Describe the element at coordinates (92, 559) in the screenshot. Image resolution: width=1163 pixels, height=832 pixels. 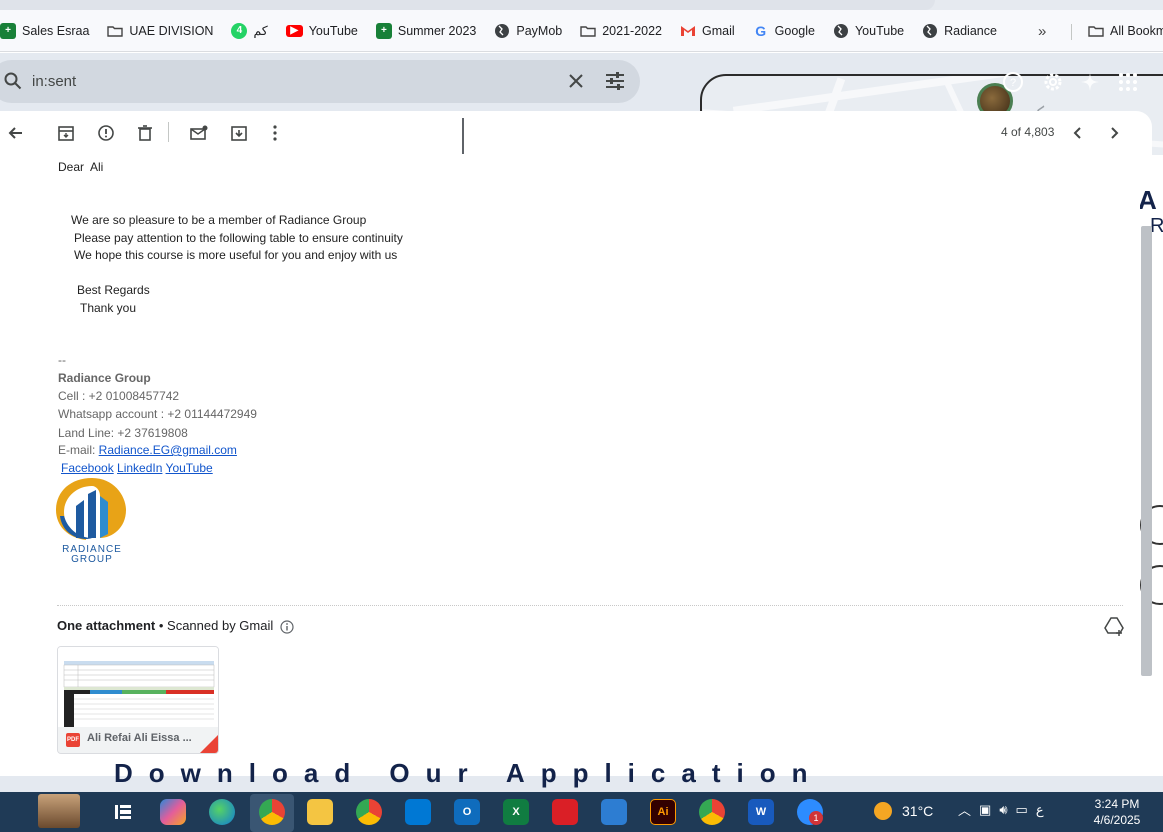
I see `logo-wordmark-line: GROUP` at that location.